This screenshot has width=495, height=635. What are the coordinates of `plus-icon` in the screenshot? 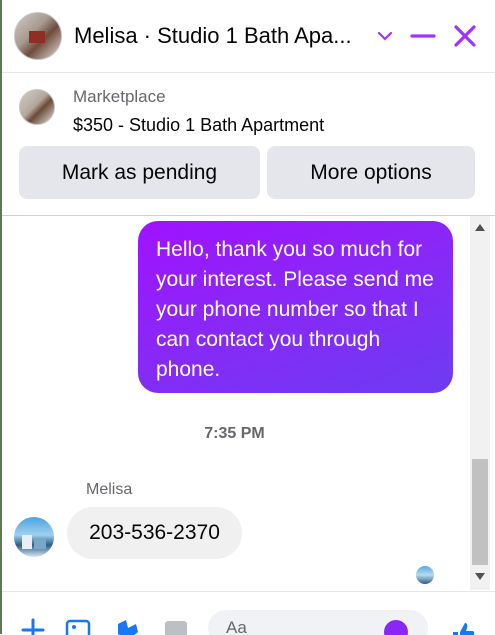 It's located at (33, 625).